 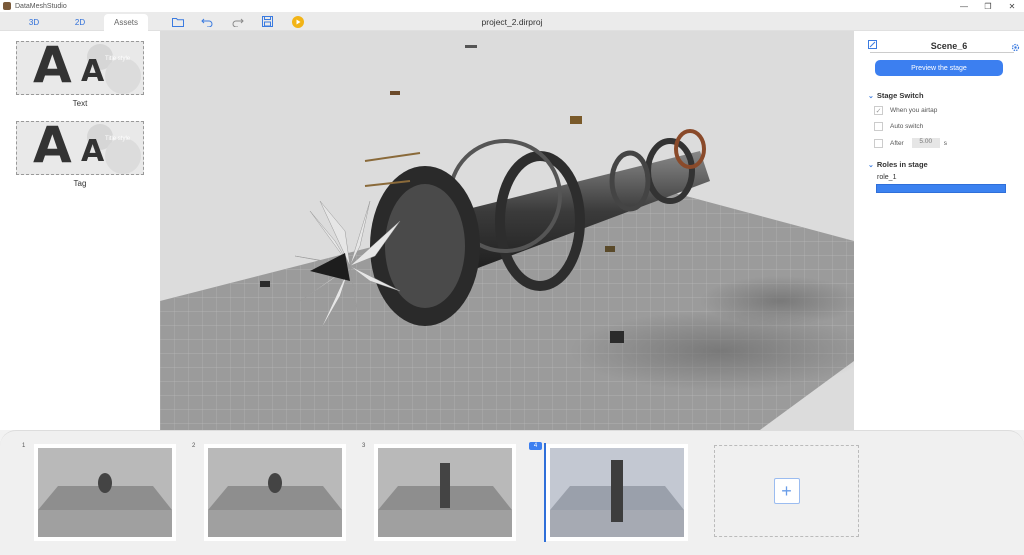 I want to click on redo-icon, so click(x=237, y=21).